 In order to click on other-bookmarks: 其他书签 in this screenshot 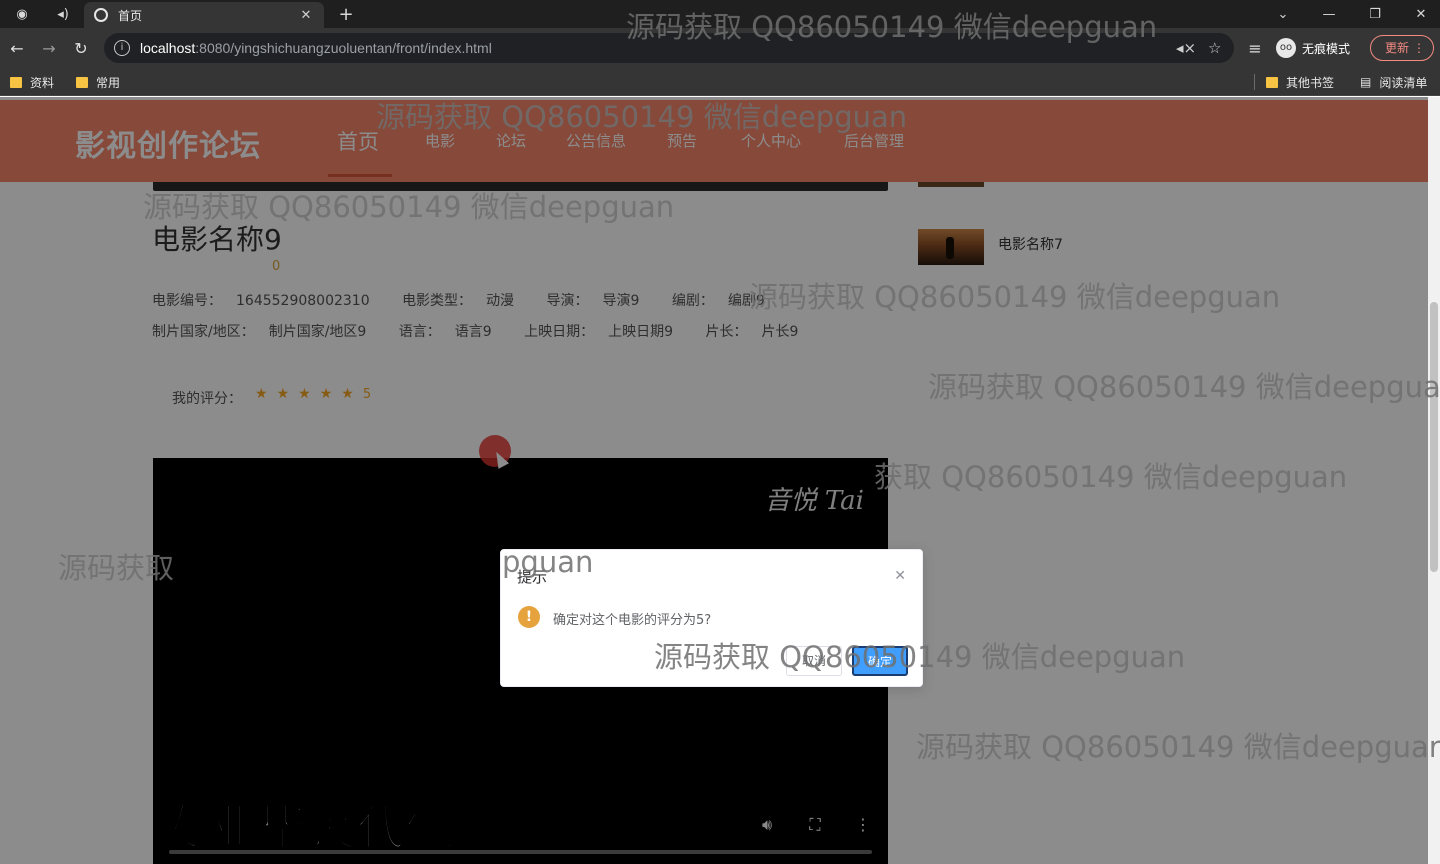, I will do `click(1300, 82)`.